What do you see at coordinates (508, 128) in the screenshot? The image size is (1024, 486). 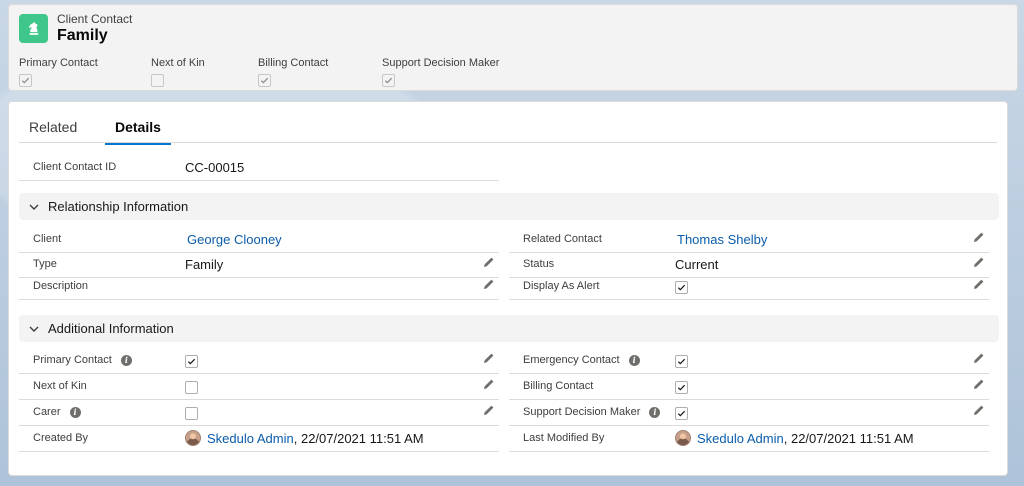 I see `tab-bar: Related Details` at bounding box center [508, 128].